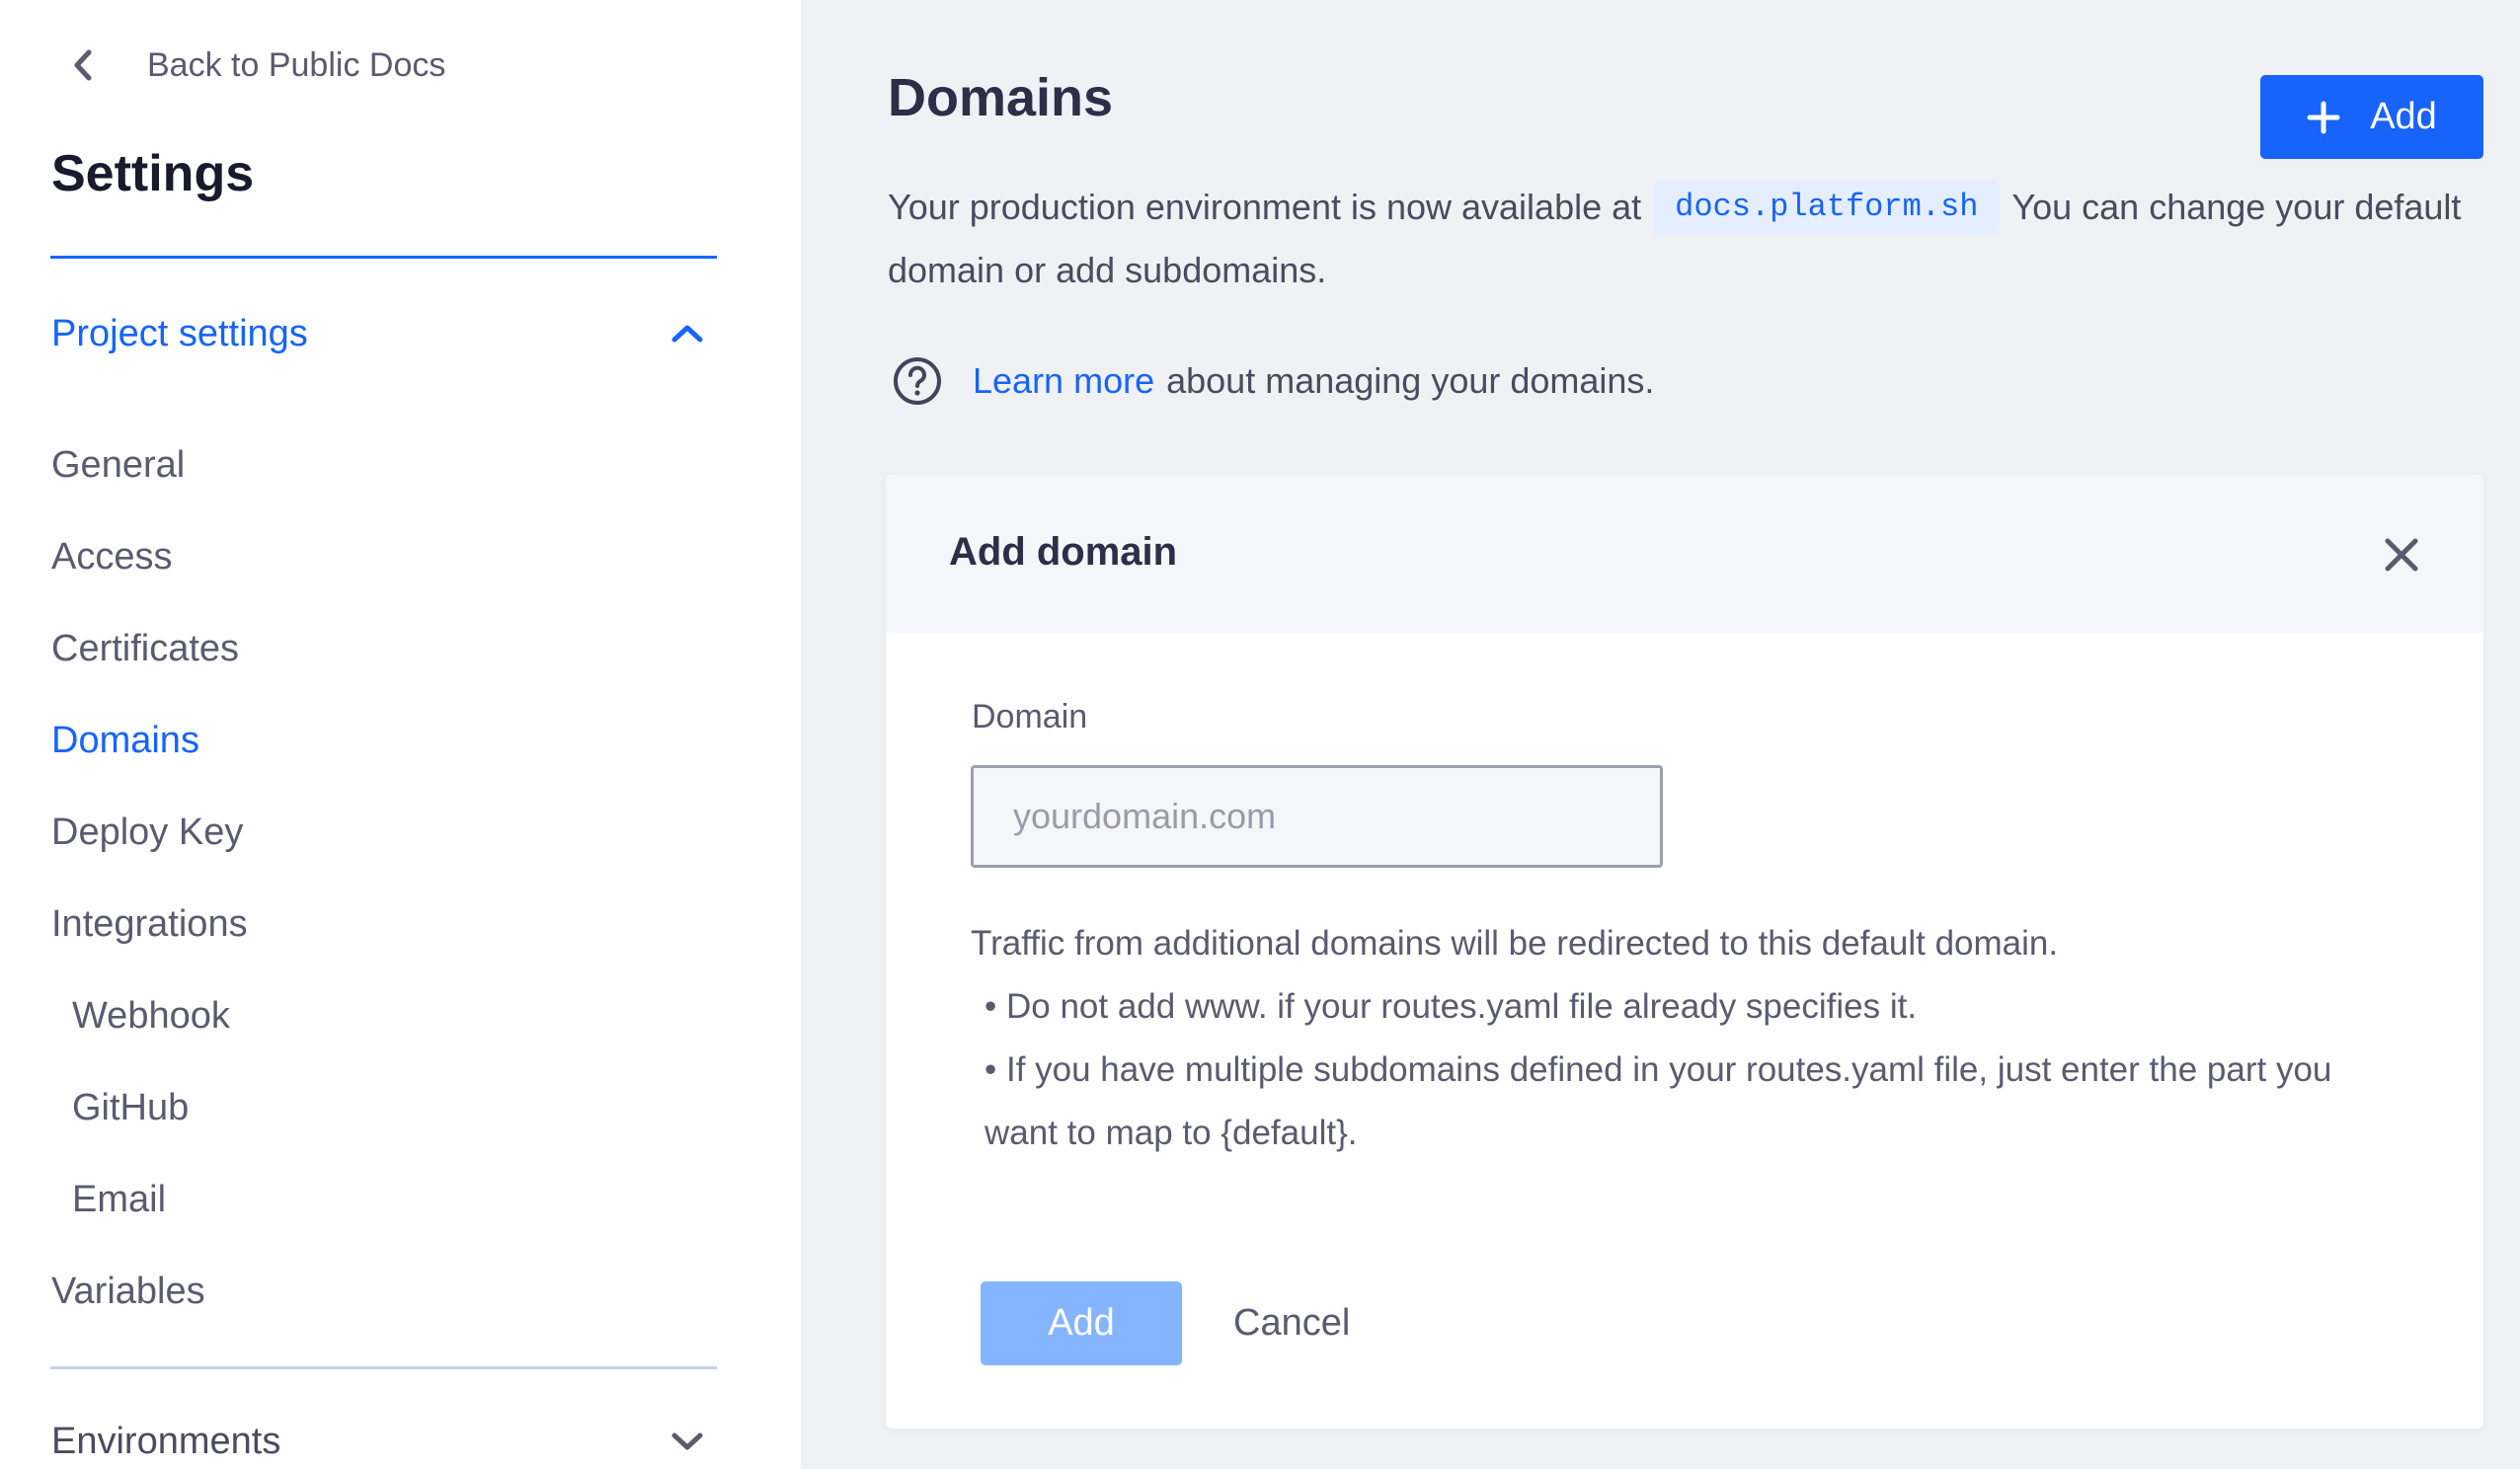  I want to click on project-settings-toggle: Project settings, so click(384, 333).